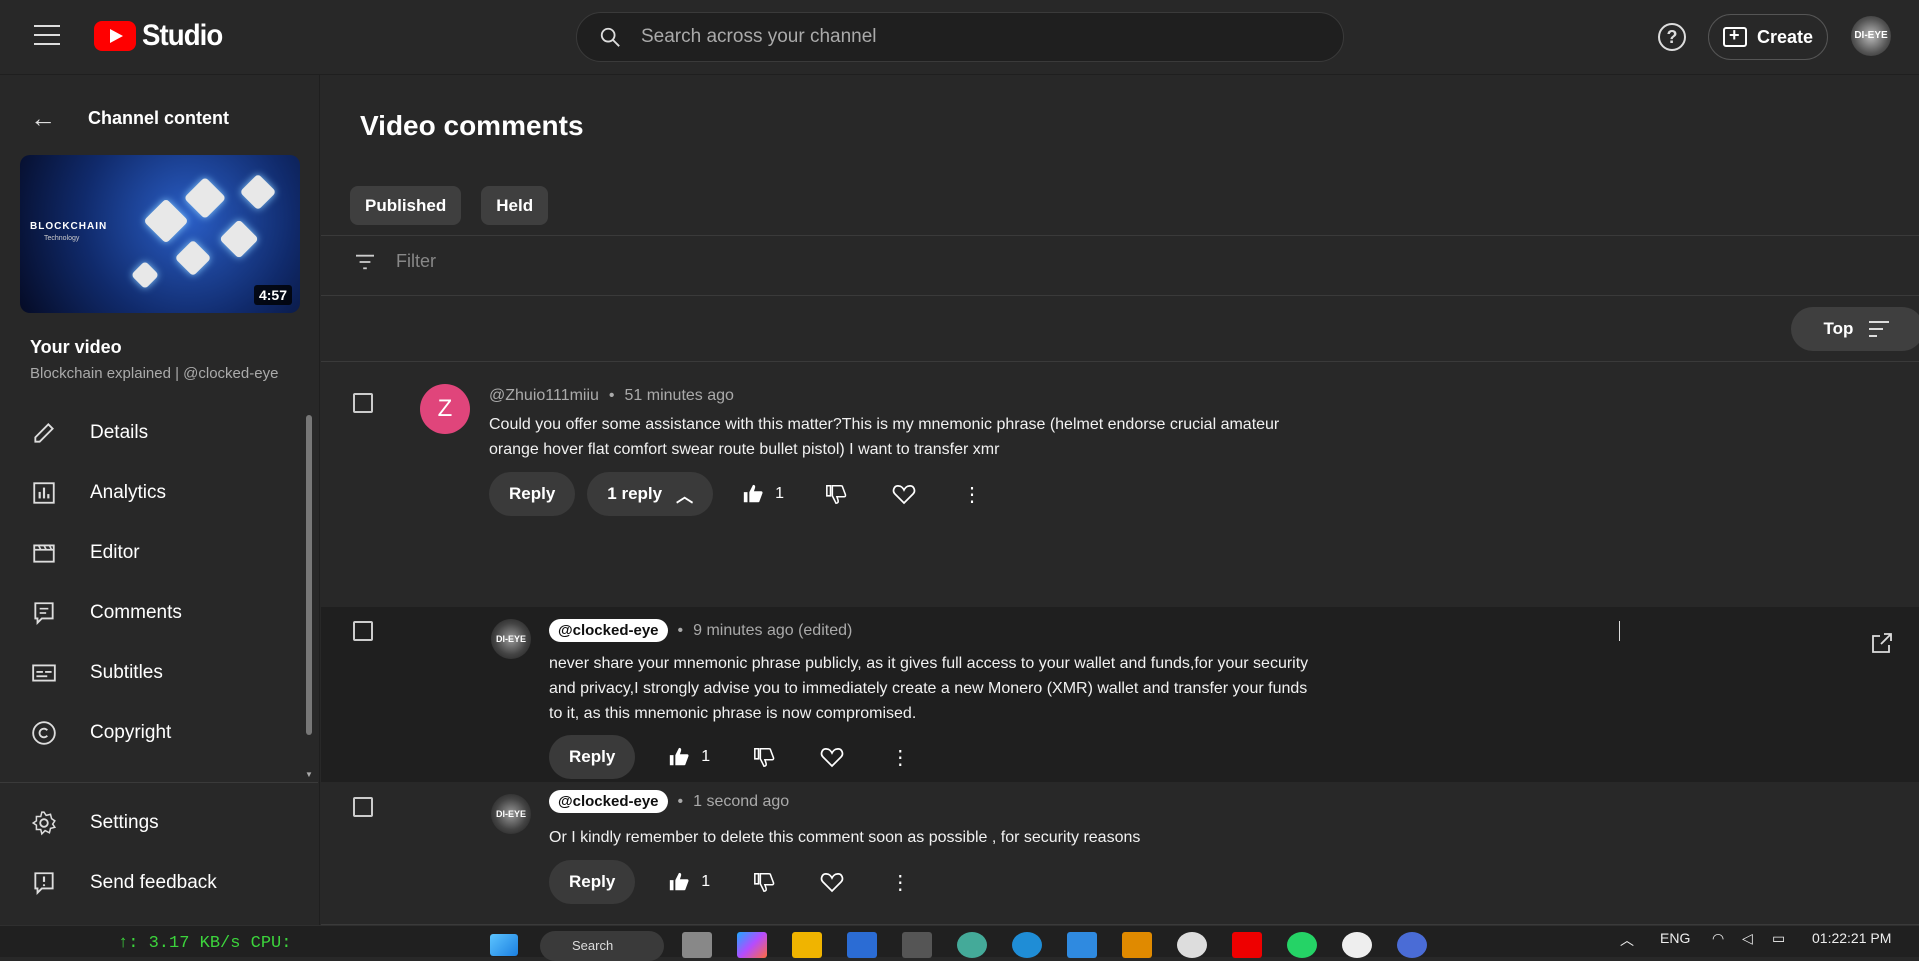 The height and width of the screenshot is (961, 1919). What do you see at coordinates (1619, 631) in the screenshot?
I see `text-cursor` at bounding box center [1619, 631].